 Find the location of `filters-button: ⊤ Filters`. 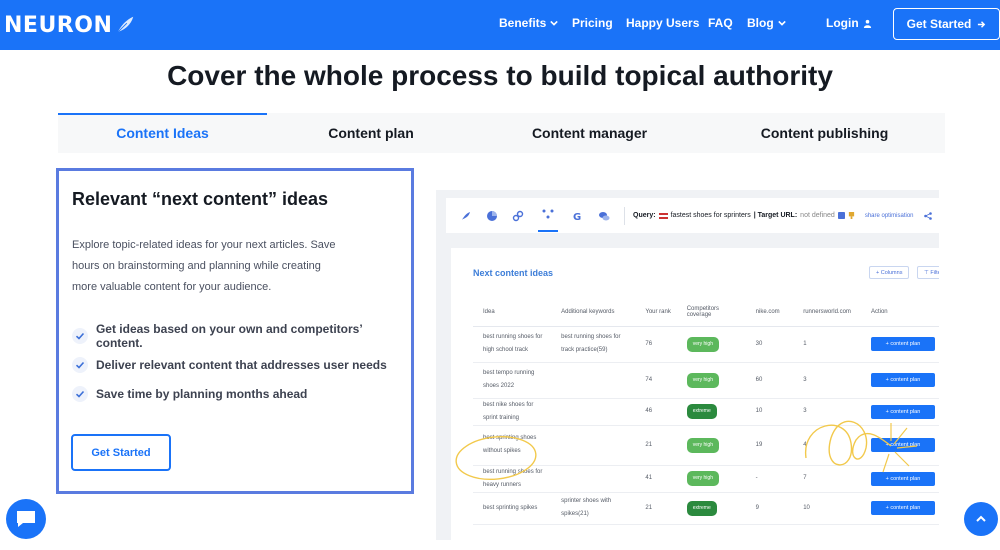

filters-button: ⊤ Filters is located at coordinates (928, 272).